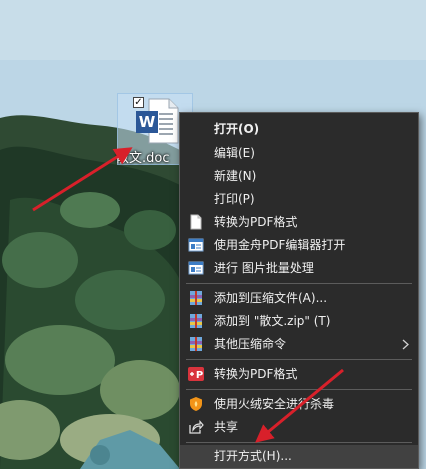 This screenshot has height=469, width=426. I want to click on menu-item-new: 新建(N), so click(299, 176).